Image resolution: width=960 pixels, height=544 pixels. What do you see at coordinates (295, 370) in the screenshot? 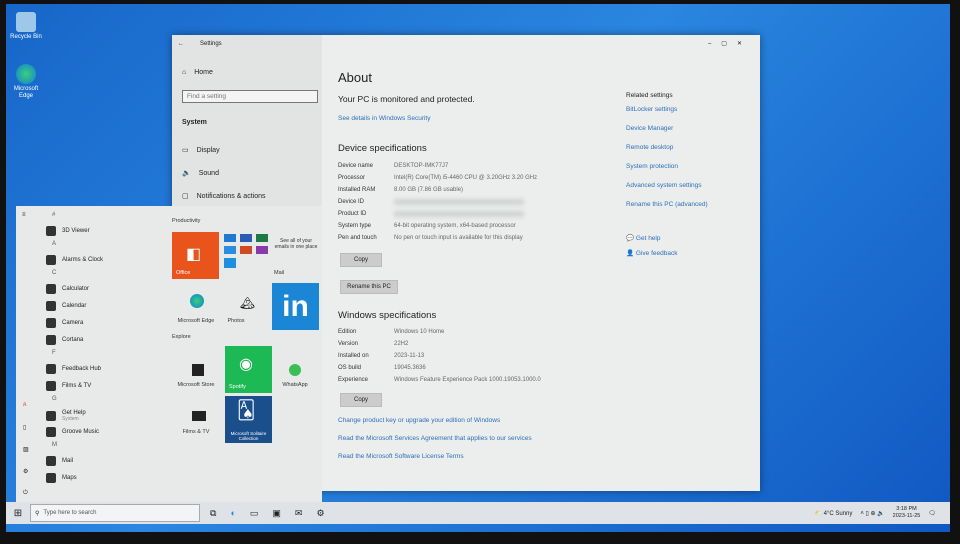
I see `whatsapp-icon` at bounding box center [295, 370].